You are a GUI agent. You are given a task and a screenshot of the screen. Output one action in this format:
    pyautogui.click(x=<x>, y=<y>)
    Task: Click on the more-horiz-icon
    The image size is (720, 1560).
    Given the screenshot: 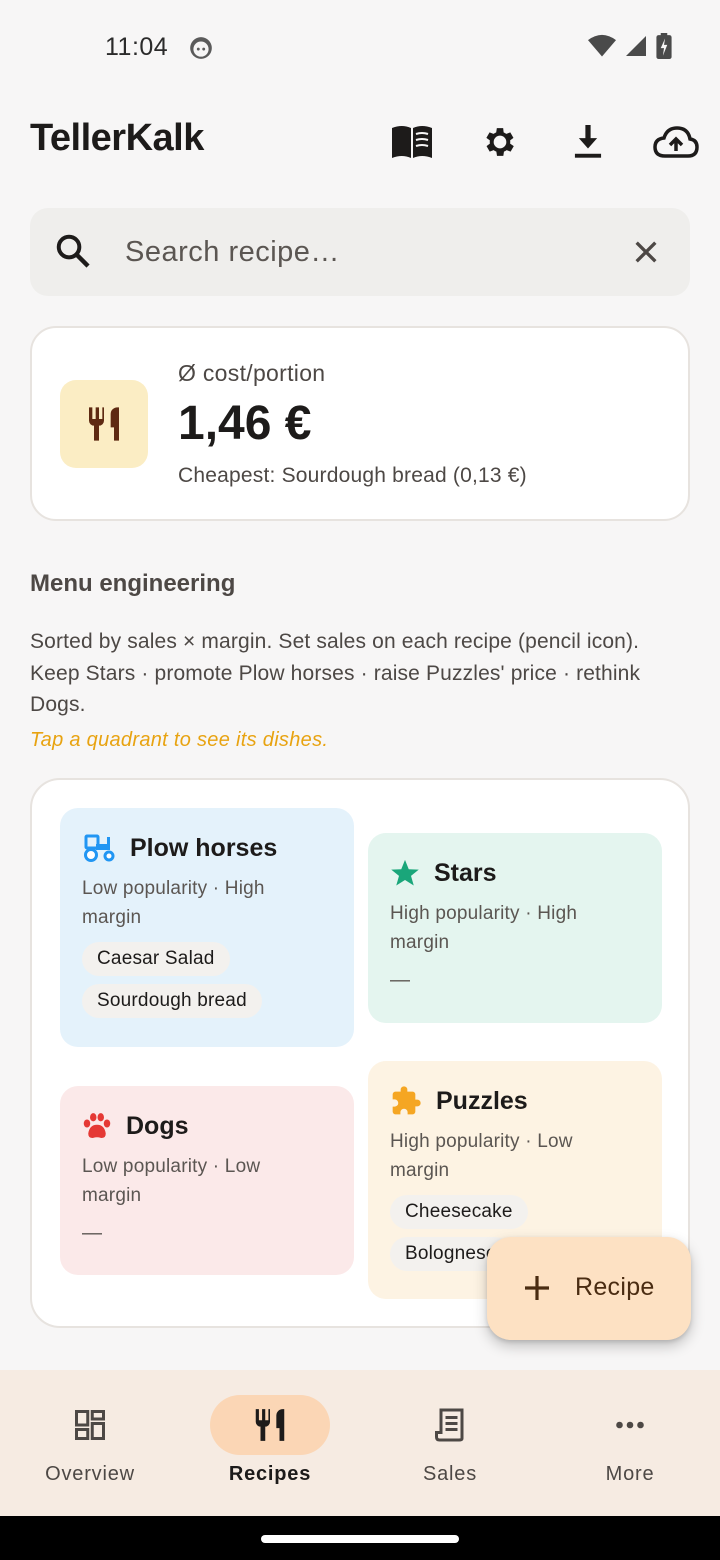 What is the action you would take?
    pyautogui.click(x=630, y=1425)
    